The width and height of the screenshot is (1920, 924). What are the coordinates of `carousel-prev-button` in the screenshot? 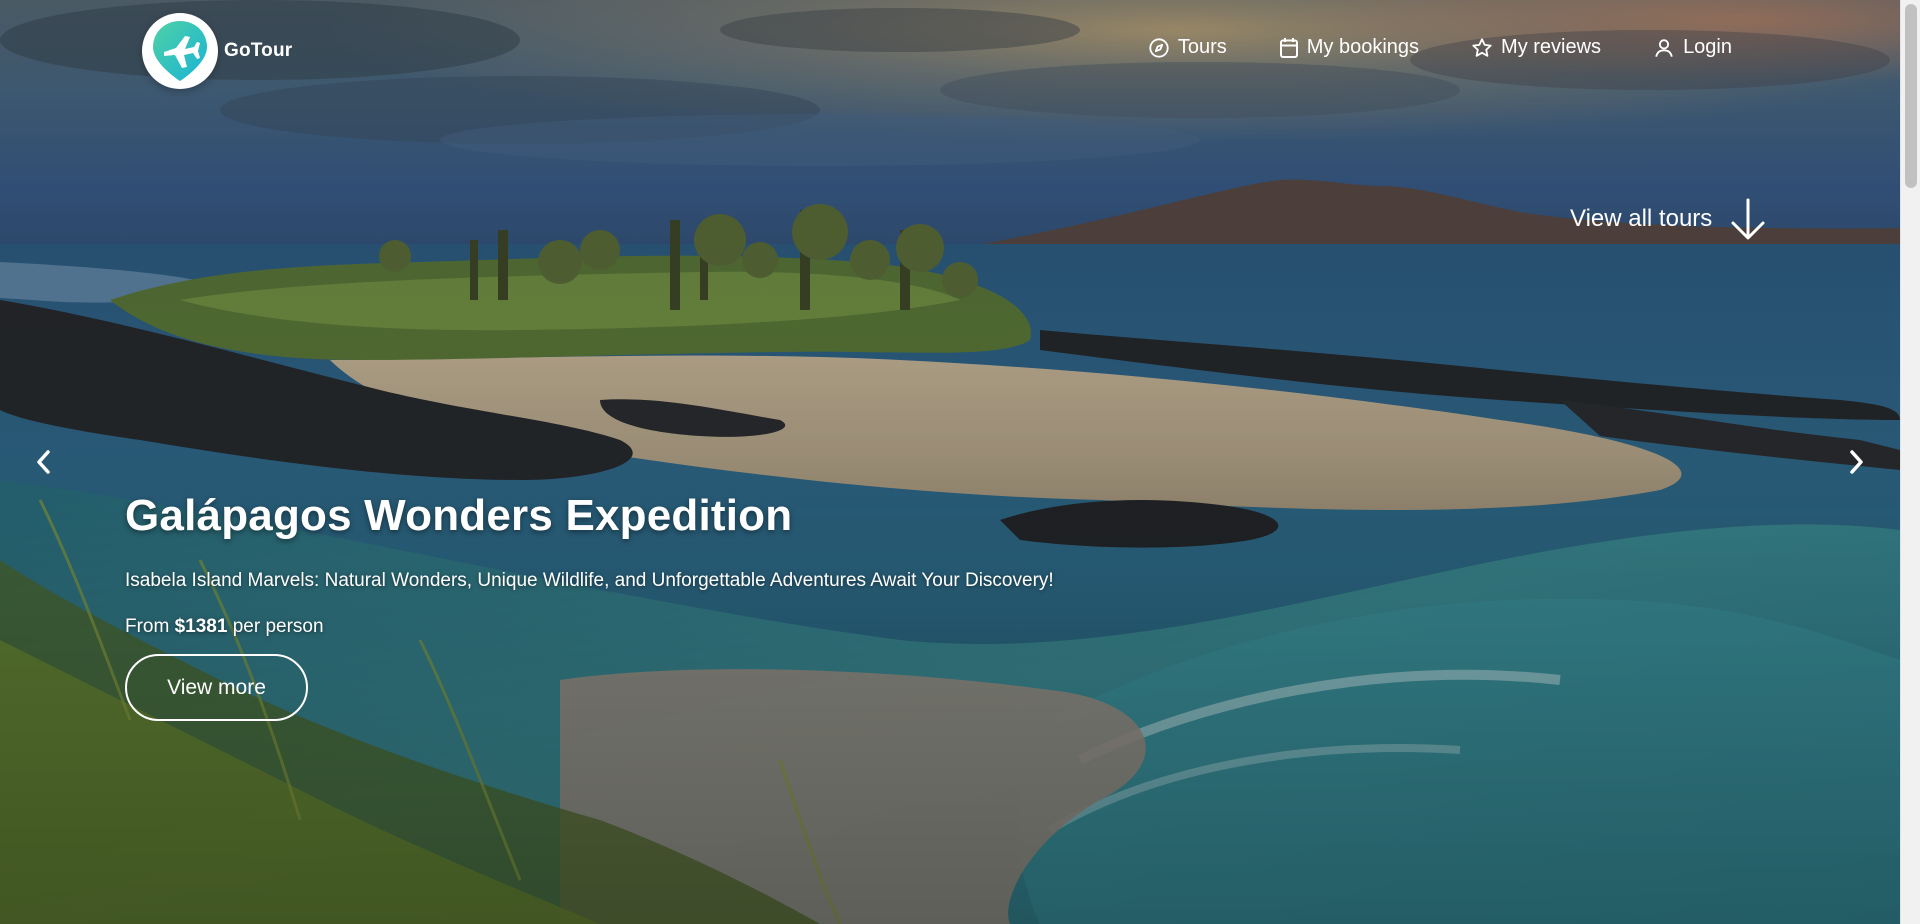 It's located at (44, 462).